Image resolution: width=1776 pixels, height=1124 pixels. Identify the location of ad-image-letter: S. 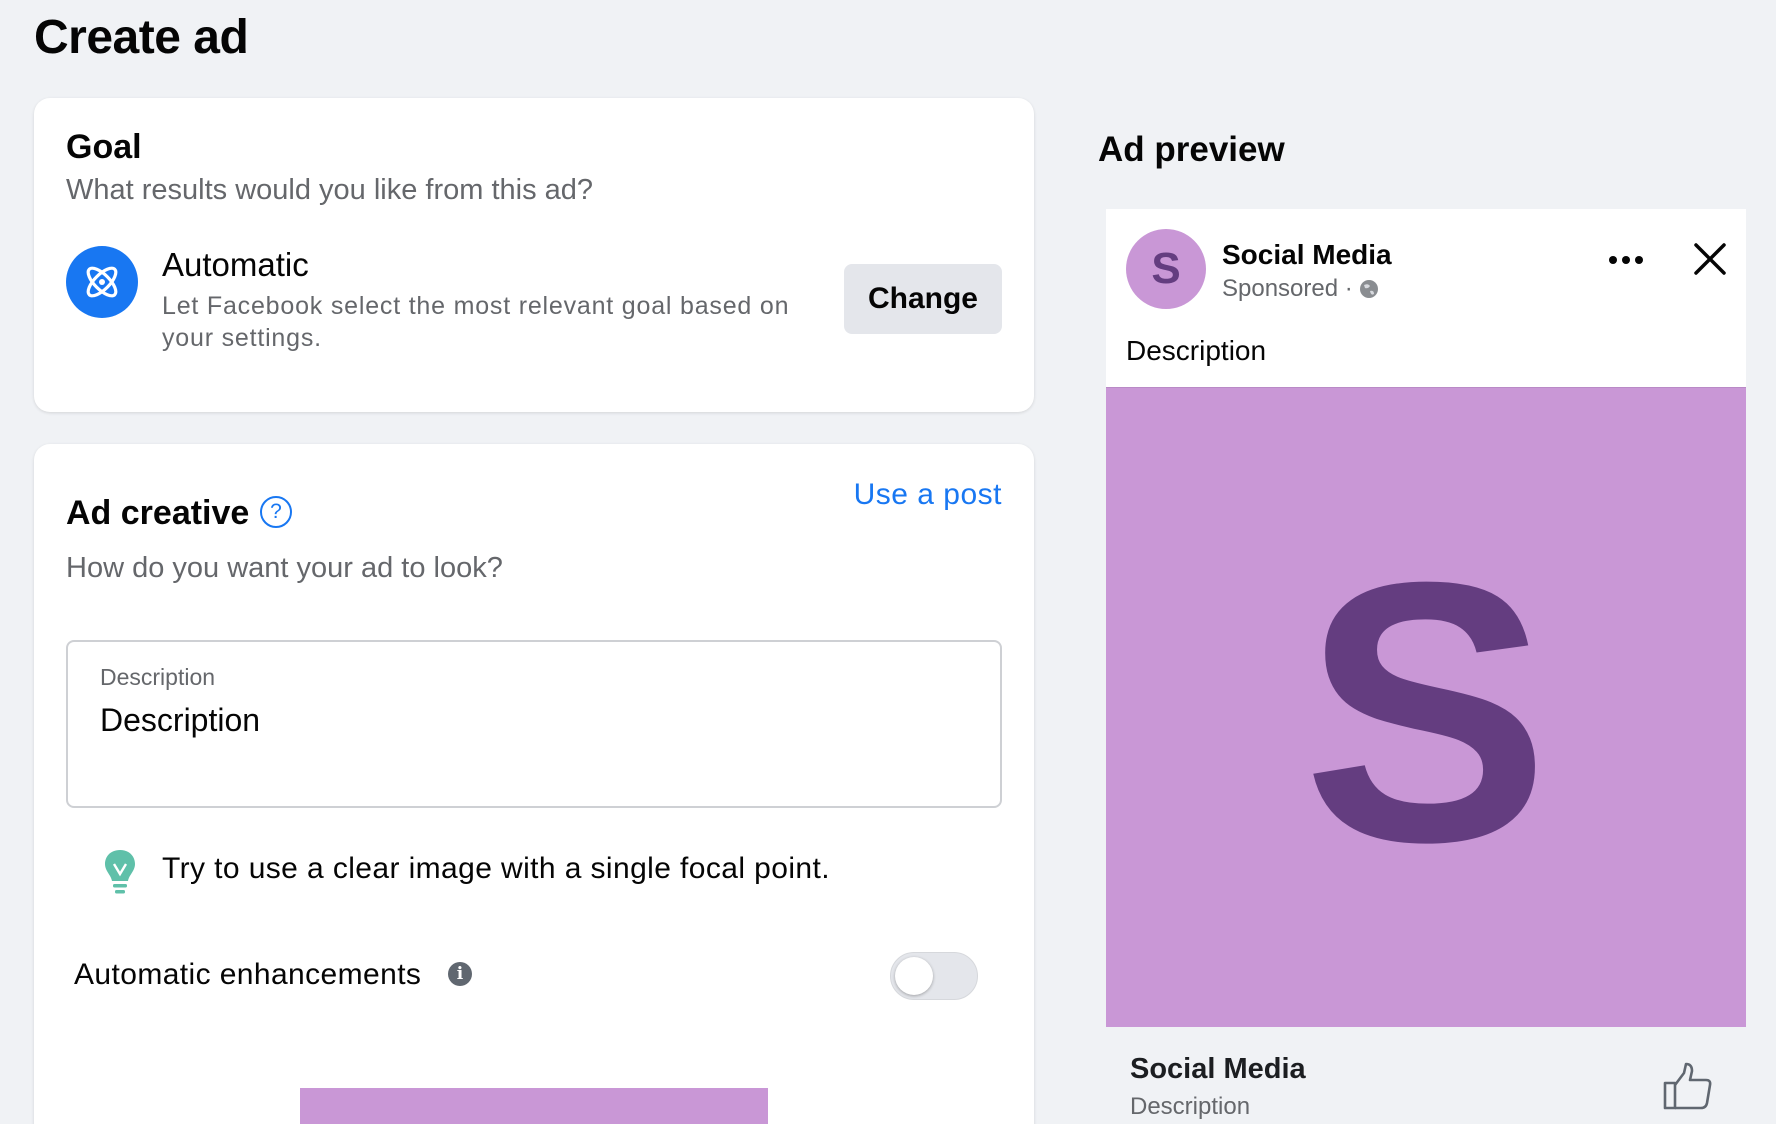
(1426, 712).